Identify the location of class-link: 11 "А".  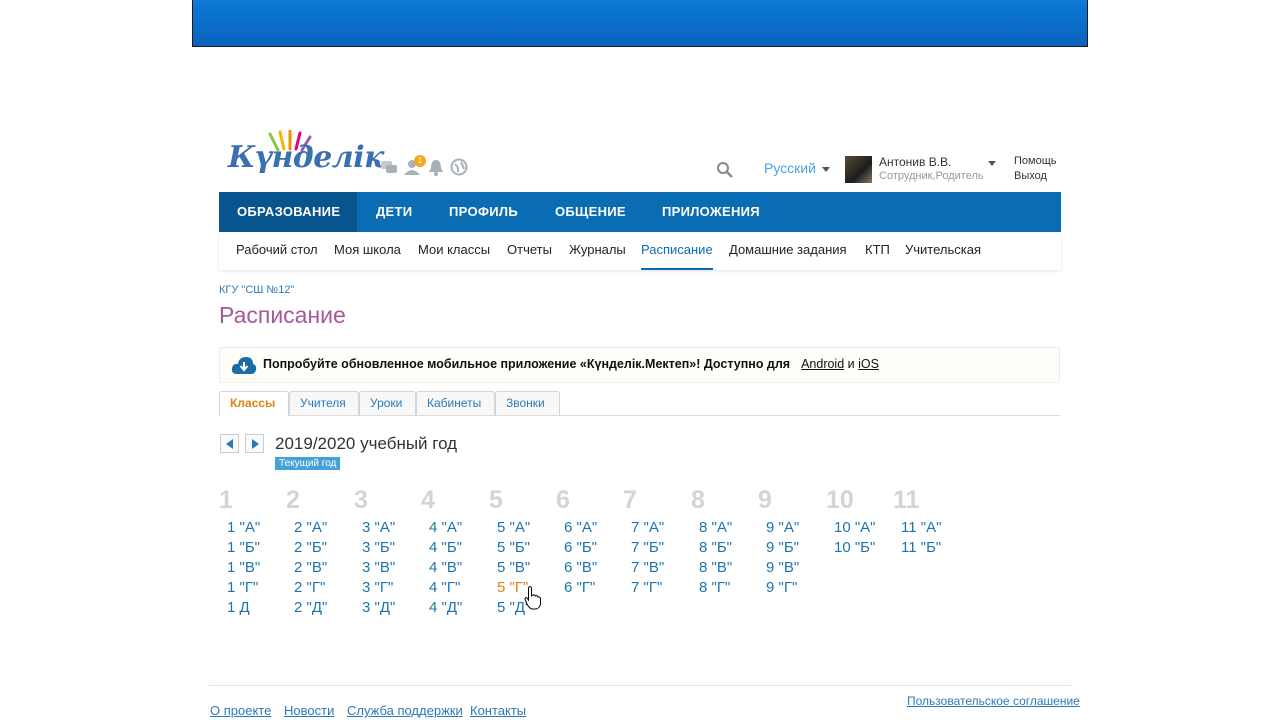
(921, 527).